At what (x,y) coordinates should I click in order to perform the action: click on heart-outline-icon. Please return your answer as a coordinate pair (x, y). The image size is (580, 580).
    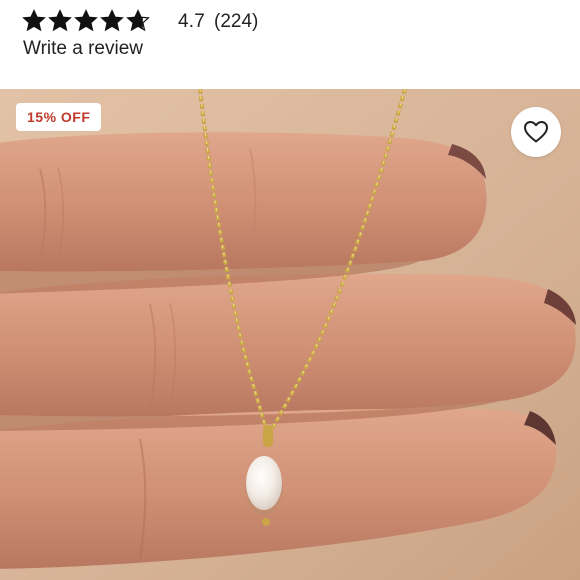
    Looking at the image, I should click on (536, 132).